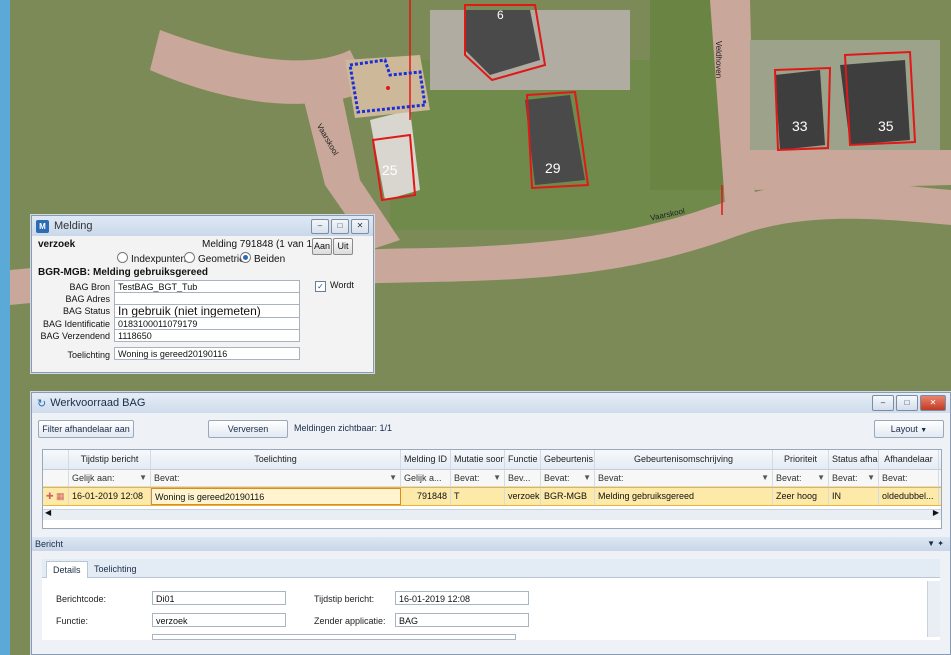  Describe the element at coordinates (219, 620) in the screenshot. I see `functie-field: verzoek` at that location.